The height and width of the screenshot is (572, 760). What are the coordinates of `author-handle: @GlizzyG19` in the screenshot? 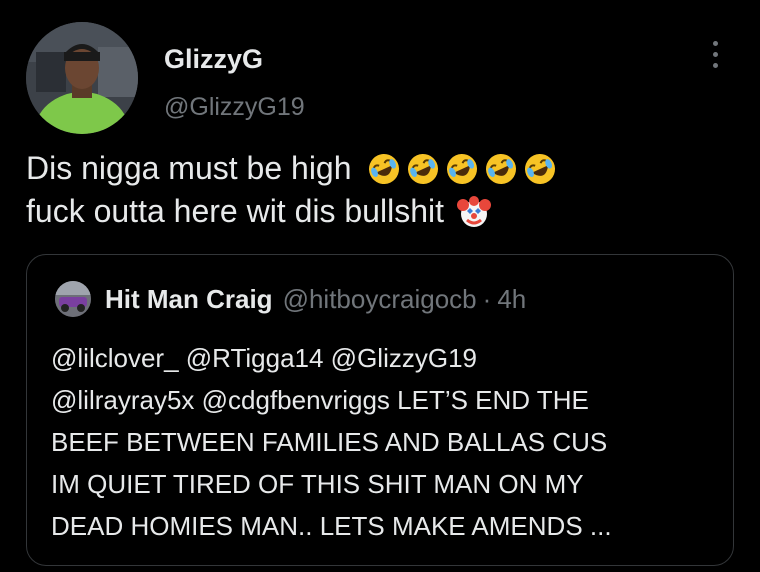 It's located at (234, 107).